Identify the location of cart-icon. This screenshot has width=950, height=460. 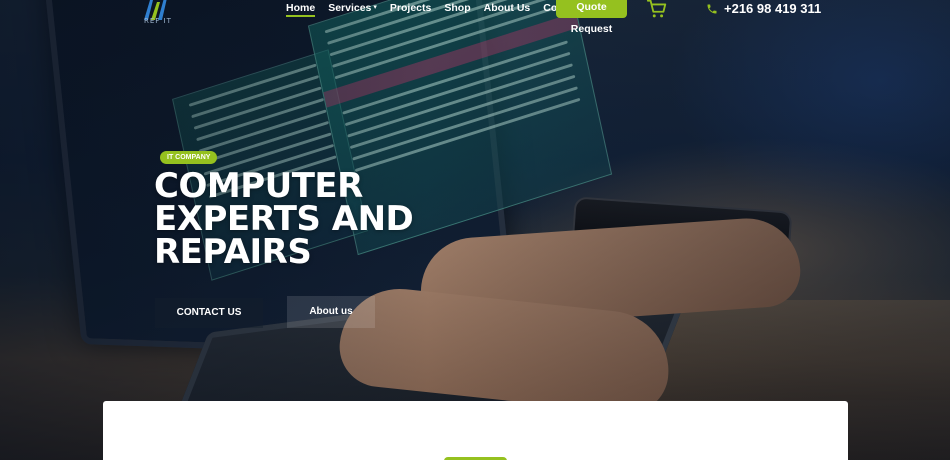
(657, 10).